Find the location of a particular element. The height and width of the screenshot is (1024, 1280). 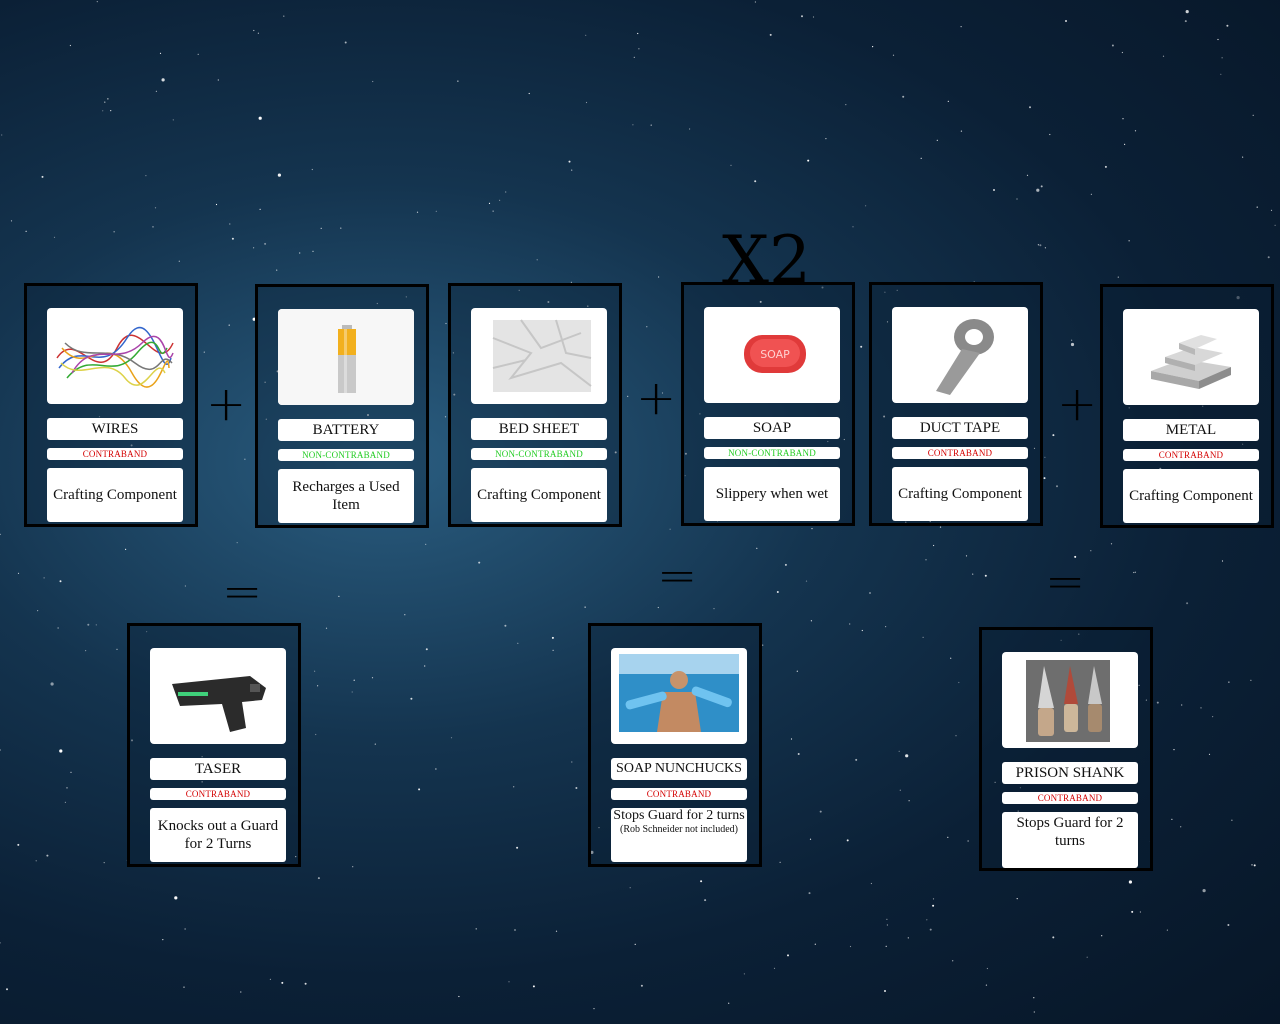

metal-image is located at coordinates (1191, 357).